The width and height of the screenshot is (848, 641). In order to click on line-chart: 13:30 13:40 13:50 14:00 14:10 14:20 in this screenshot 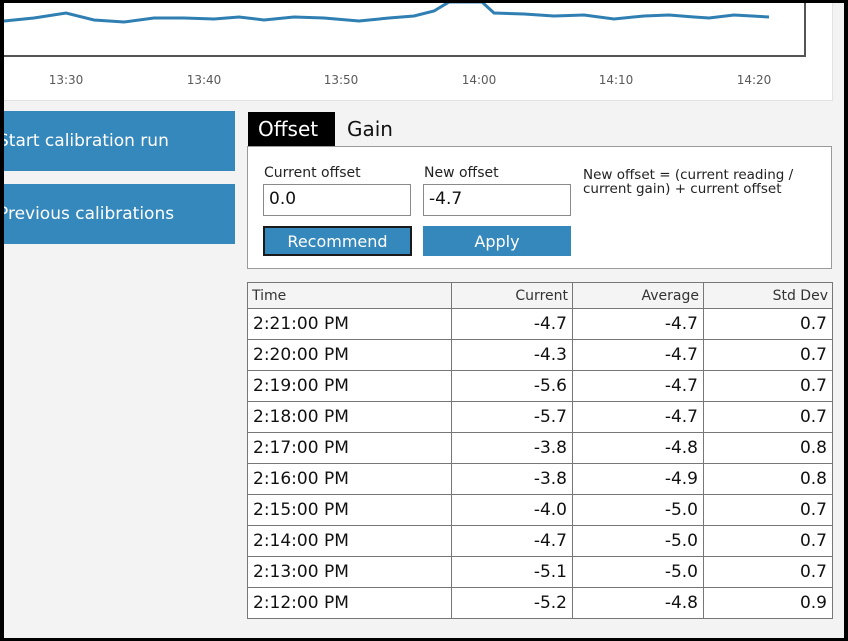, I will do `click(405, 45)`.